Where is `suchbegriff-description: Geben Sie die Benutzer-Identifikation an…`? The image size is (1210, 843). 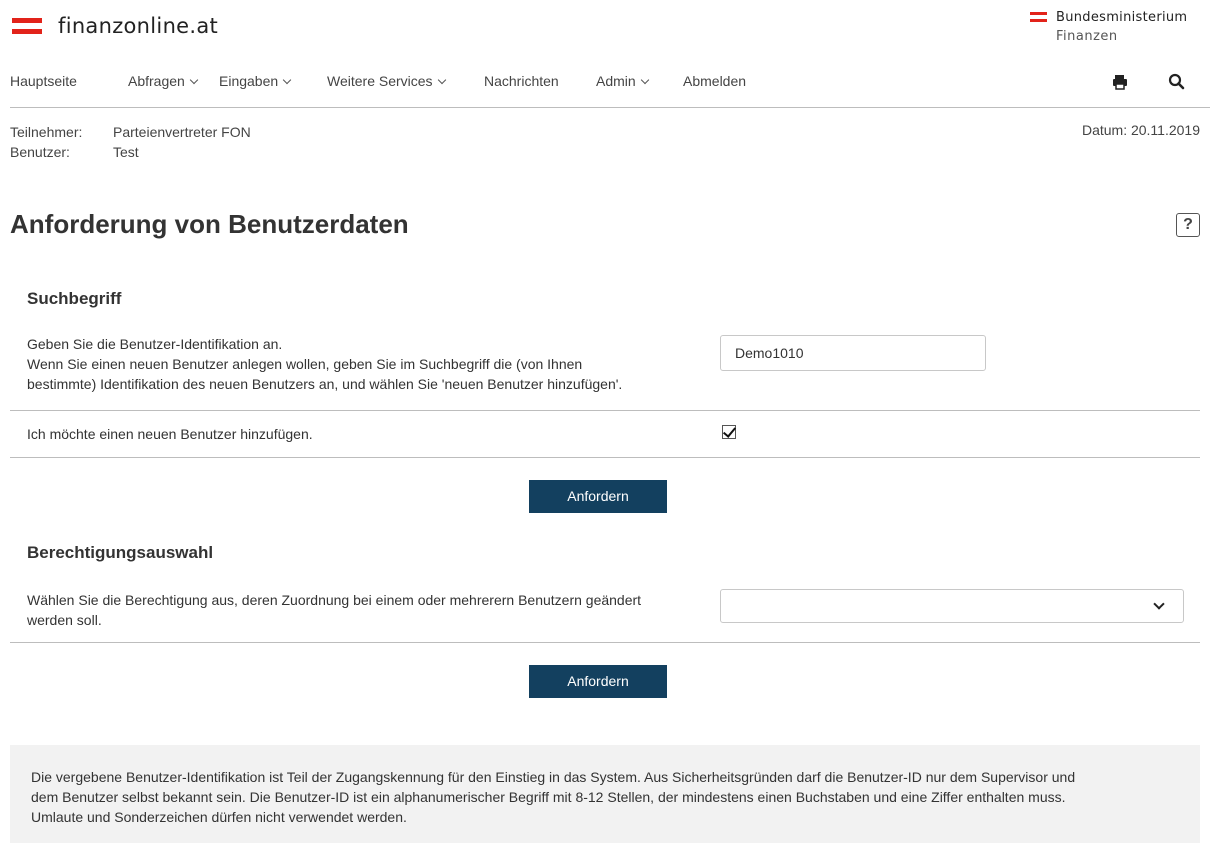 suchbegriff-description: Geben Sie die Benutzer-Identifikation an… is located at coordinates (324, 364).